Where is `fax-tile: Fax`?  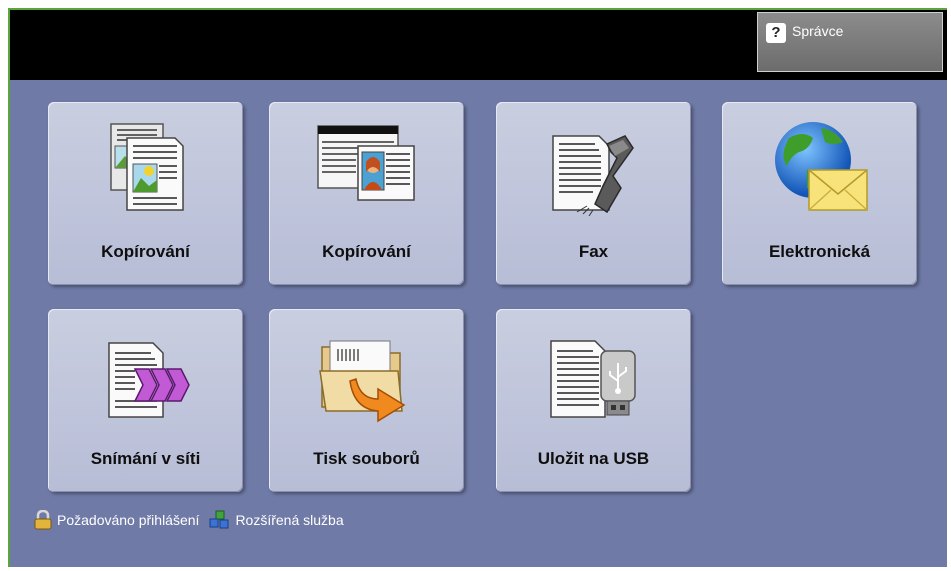 fax-tile: Fax is located at coordinates (593, 193).